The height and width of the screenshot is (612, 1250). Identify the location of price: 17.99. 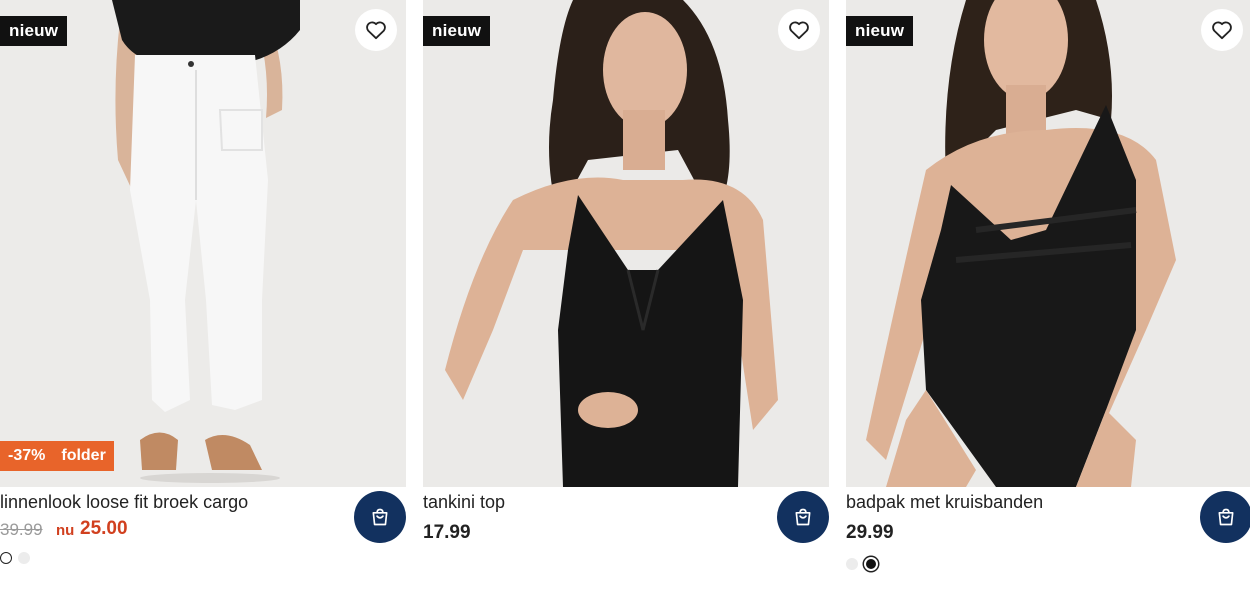
(447, 532).